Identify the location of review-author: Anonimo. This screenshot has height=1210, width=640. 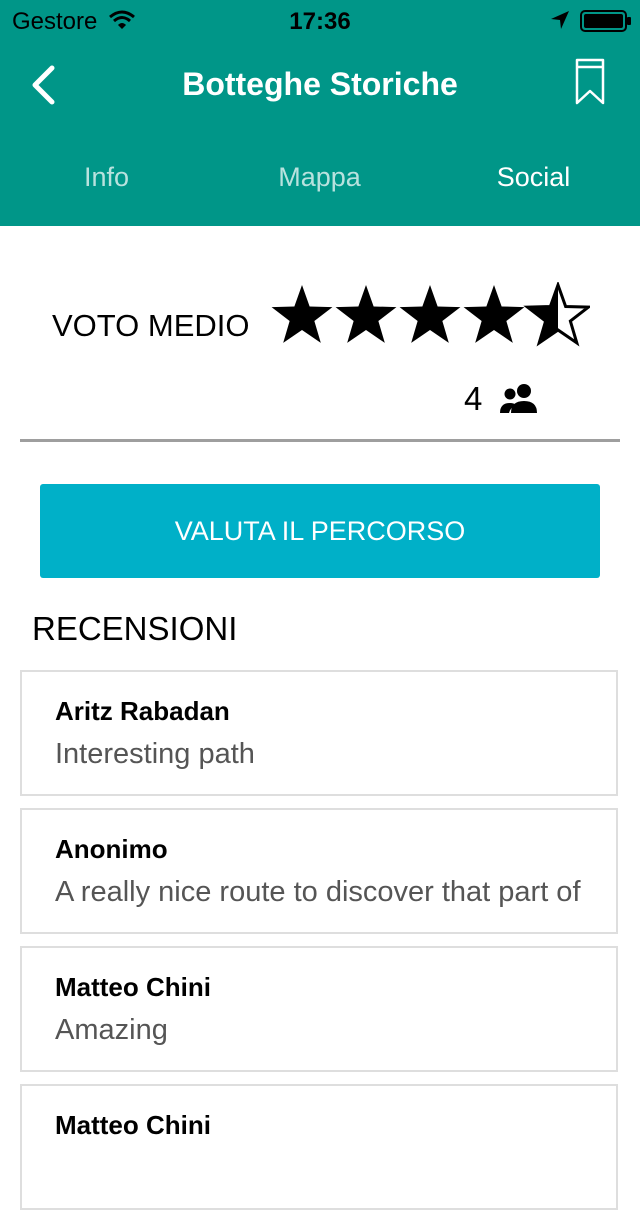
(111, 849).